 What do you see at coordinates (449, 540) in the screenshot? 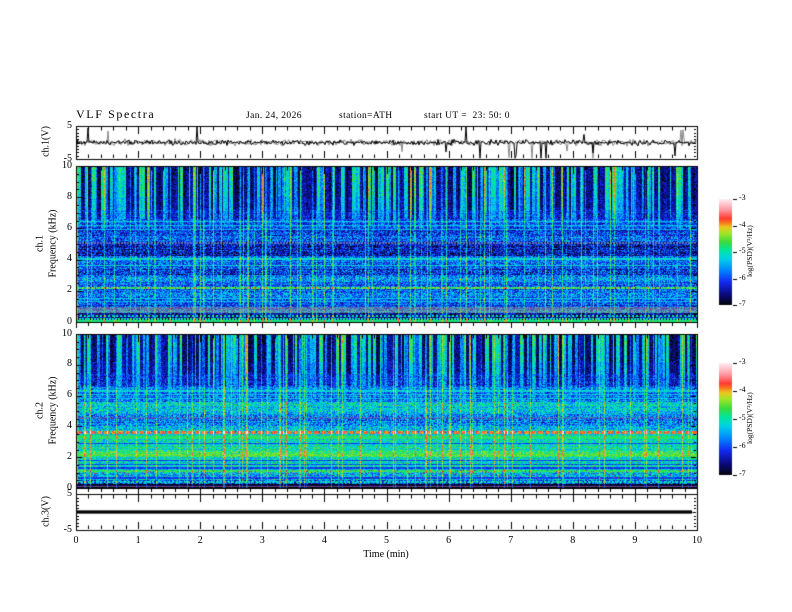
I see `x-tick-label: 6` at bounding box center [449, 540].